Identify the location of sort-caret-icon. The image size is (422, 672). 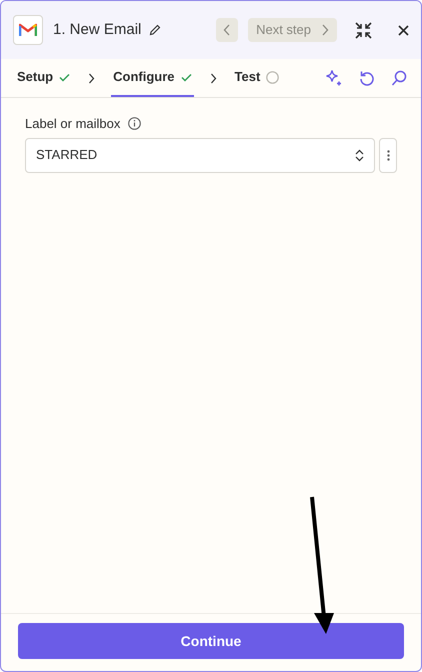
(359, 155).